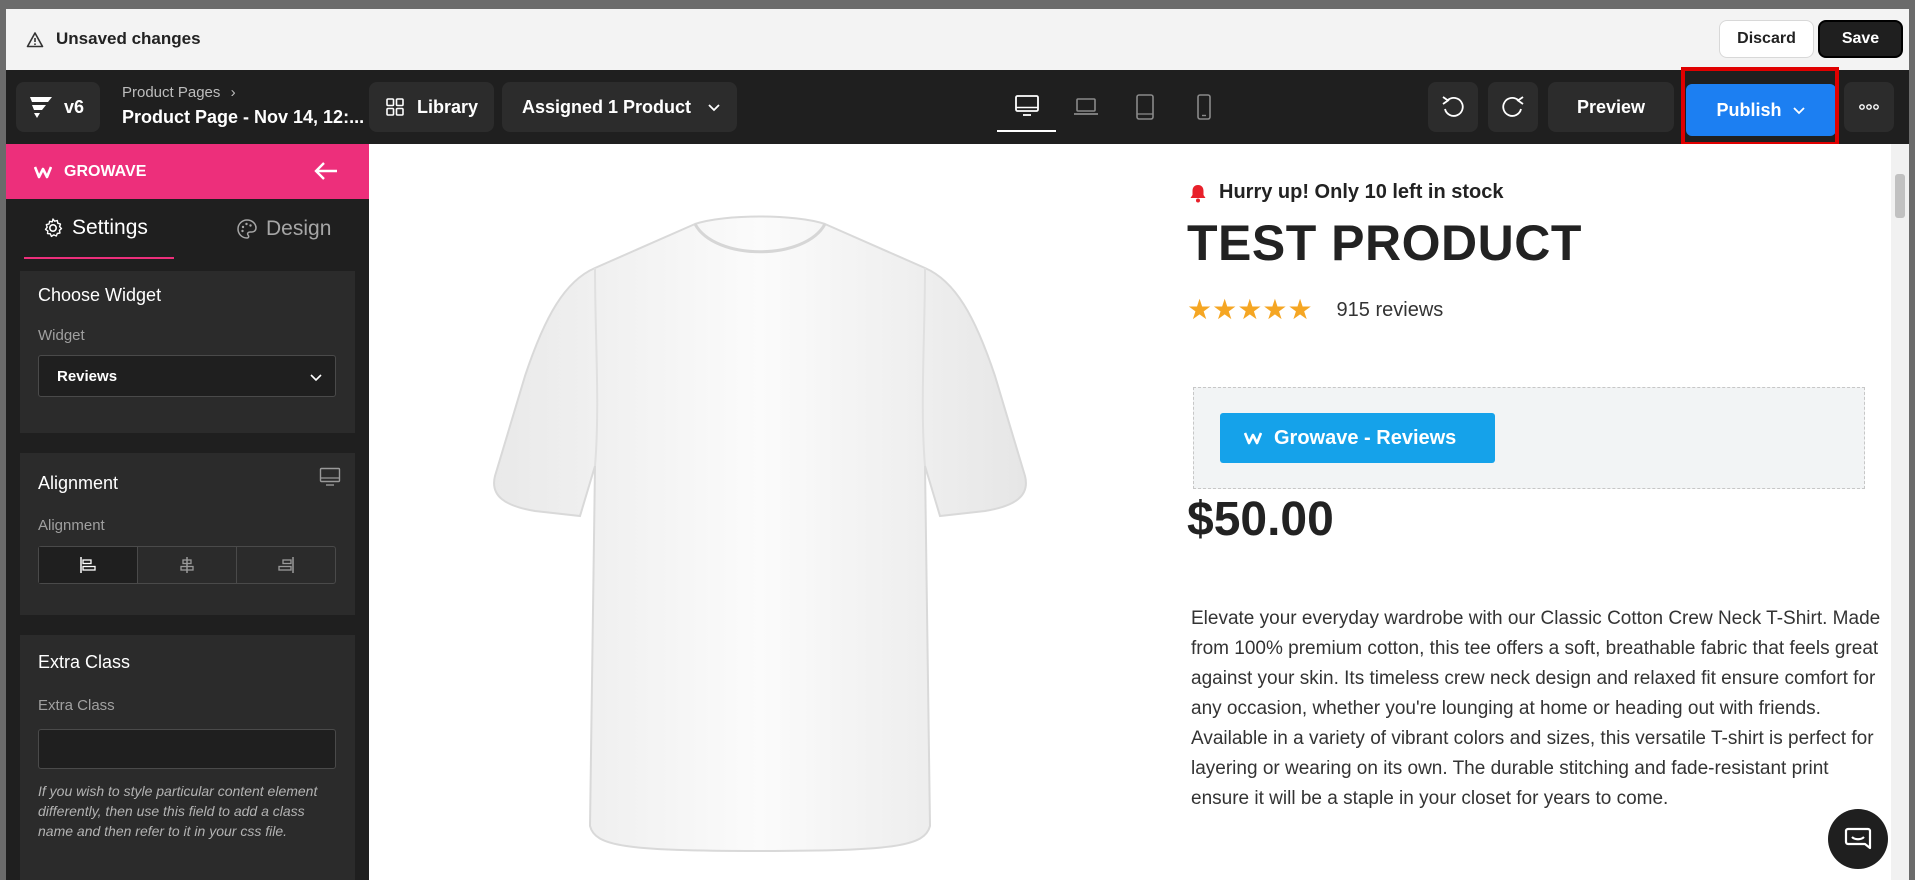  I want to click on tab-design-label: Design, so click(299, 228).